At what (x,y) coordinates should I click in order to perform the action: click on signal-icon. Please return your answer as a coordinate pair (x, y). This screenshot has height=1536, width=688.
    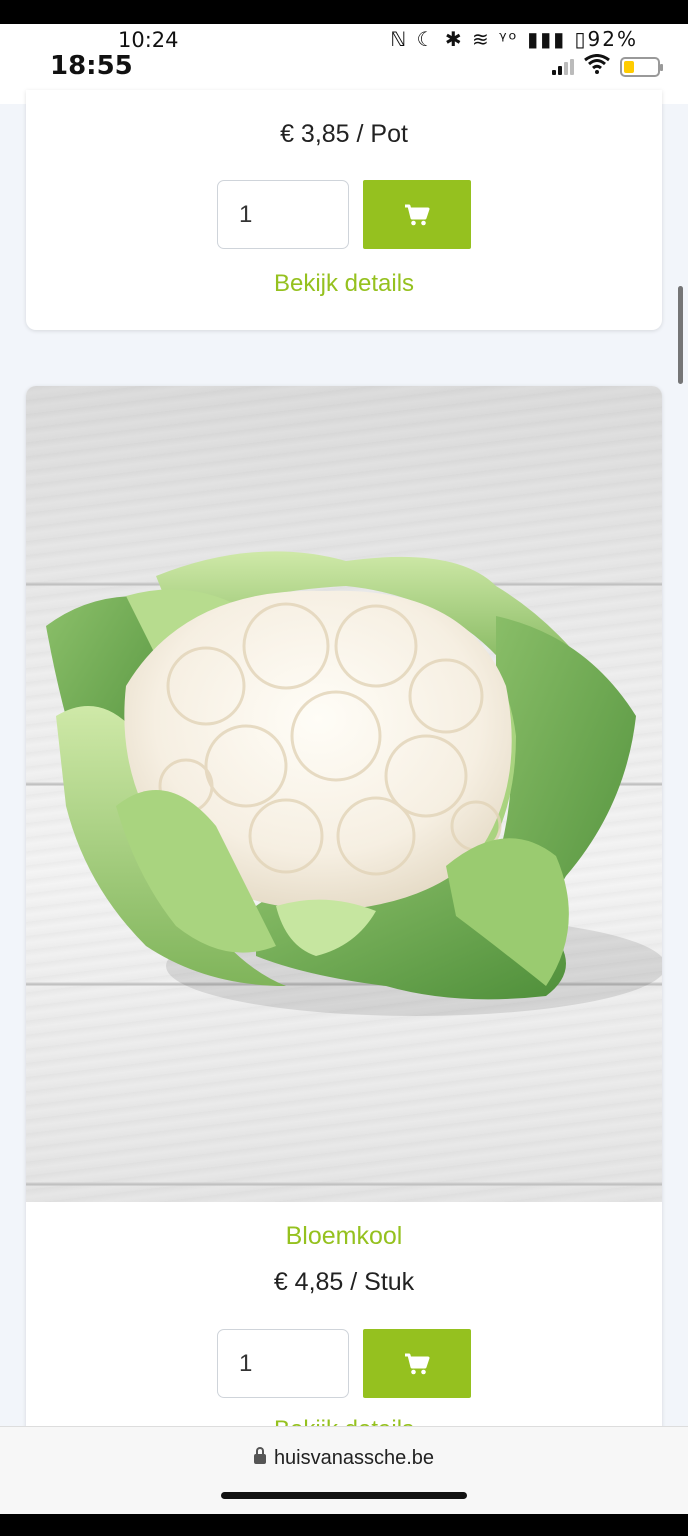
    Looking at the image, I should click on (563, 67).